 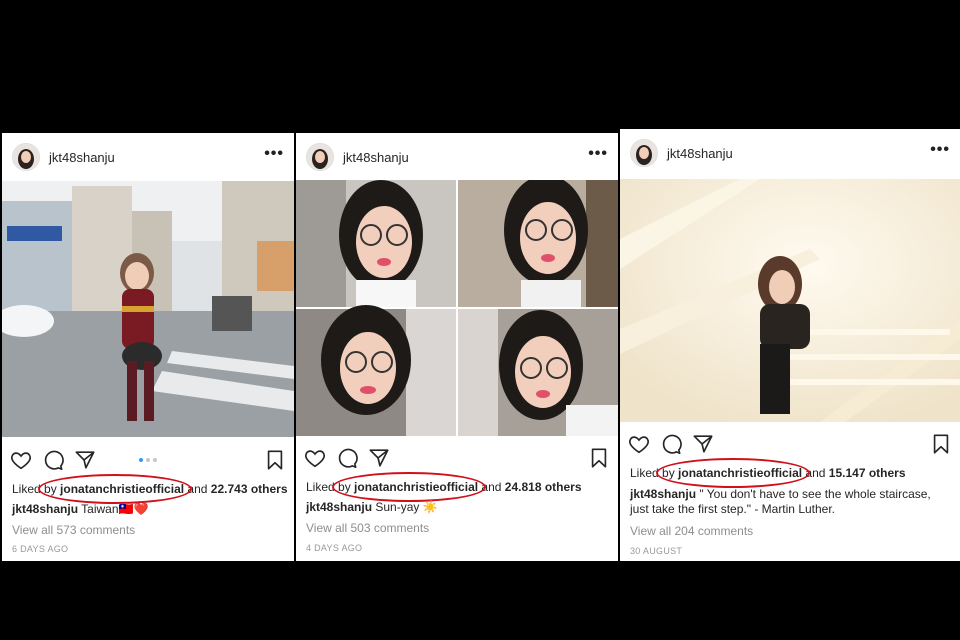 I want to click on view-comments-link: View all 204 comments, so click(x=691, y=531).